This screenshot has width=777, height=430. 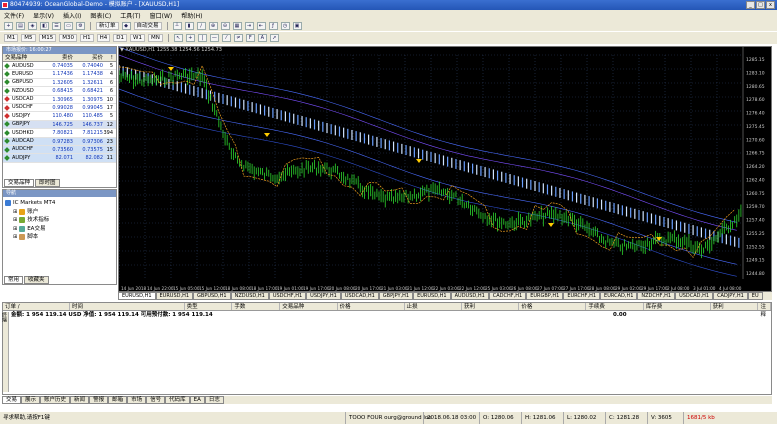 I want to click on bar-chart-icon: ┴, so click(x=177, y=25).